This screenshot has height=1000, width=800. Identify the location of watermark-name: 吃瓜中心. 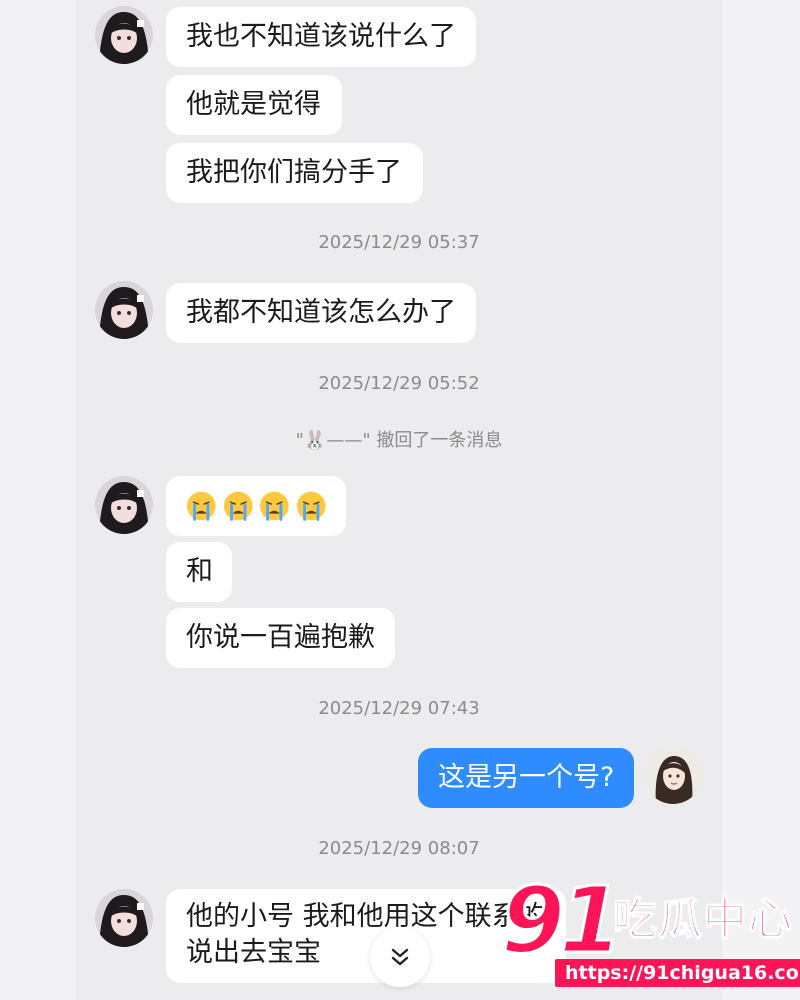
(702, 919).